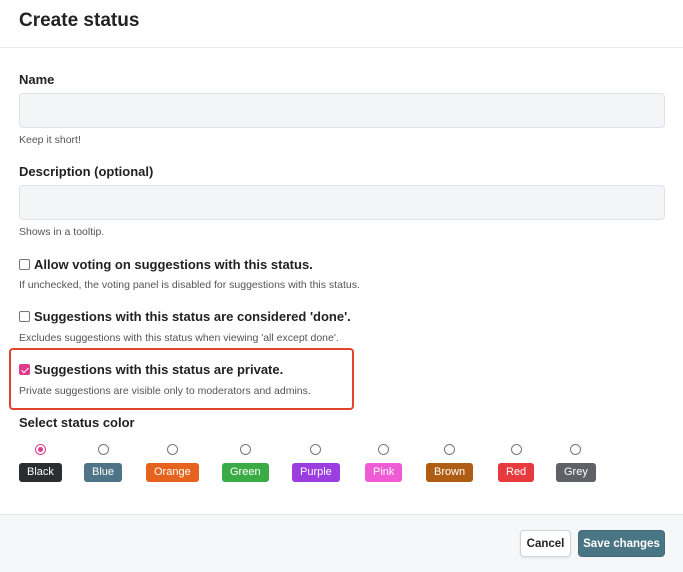 This screenshot has width=683, height=572. I want to click on color-radio-pink, so click(384, 449).